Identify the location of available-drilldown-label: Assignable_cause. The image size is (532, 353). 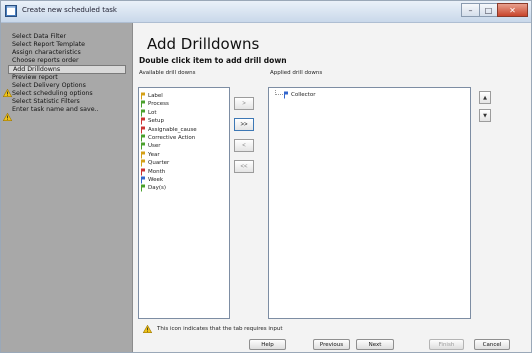
(172, 129).